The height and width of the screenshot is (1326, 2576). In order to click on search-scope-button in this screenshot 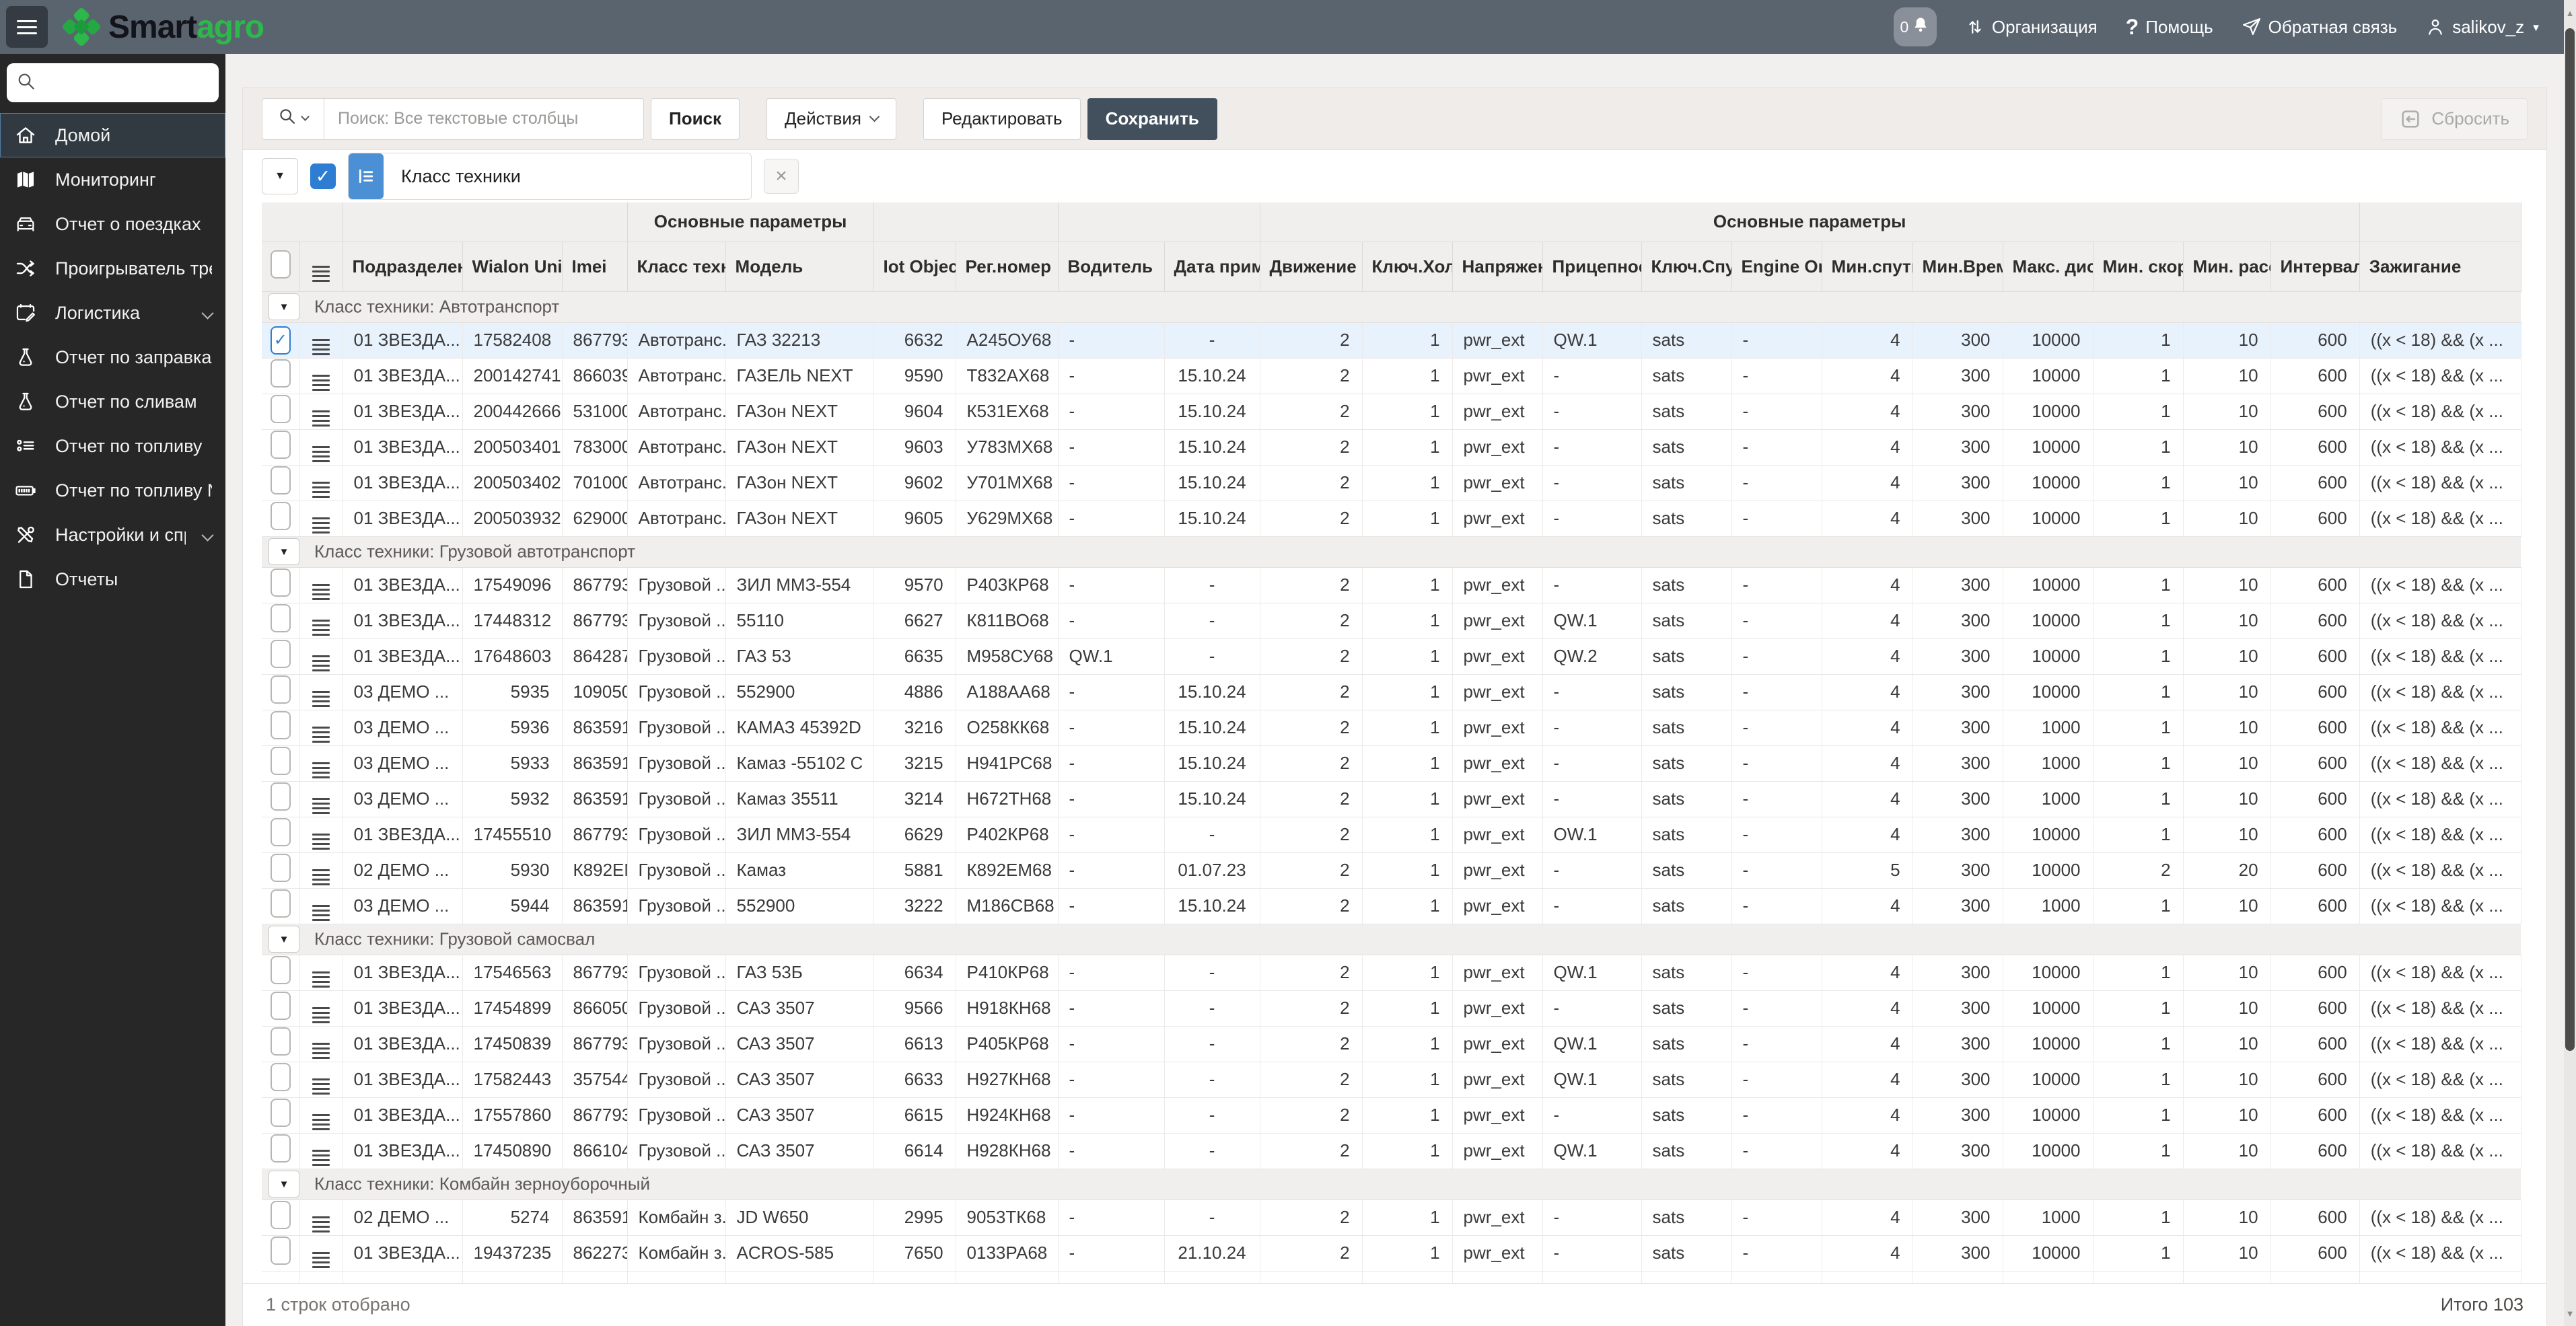, I will do `click(293, 119)`.